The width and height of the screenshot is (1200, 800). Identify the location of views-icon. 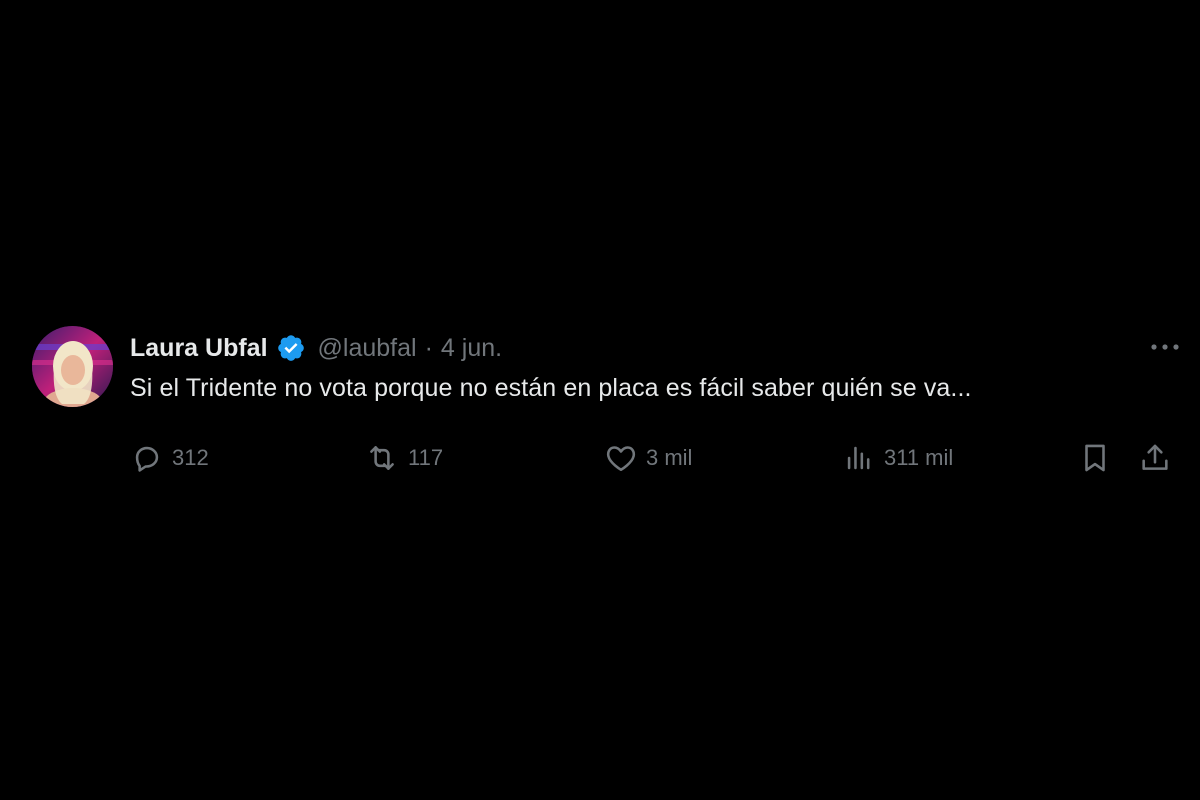
(859, 458).